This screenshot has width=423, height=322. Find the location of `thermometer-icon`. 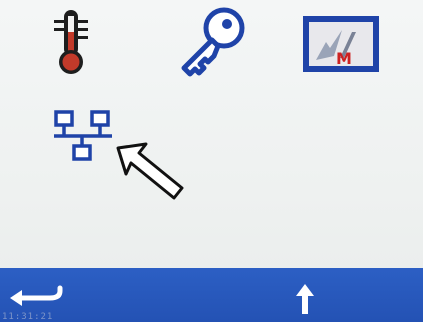

thermometer-icon is located at coordinates (71, 42).